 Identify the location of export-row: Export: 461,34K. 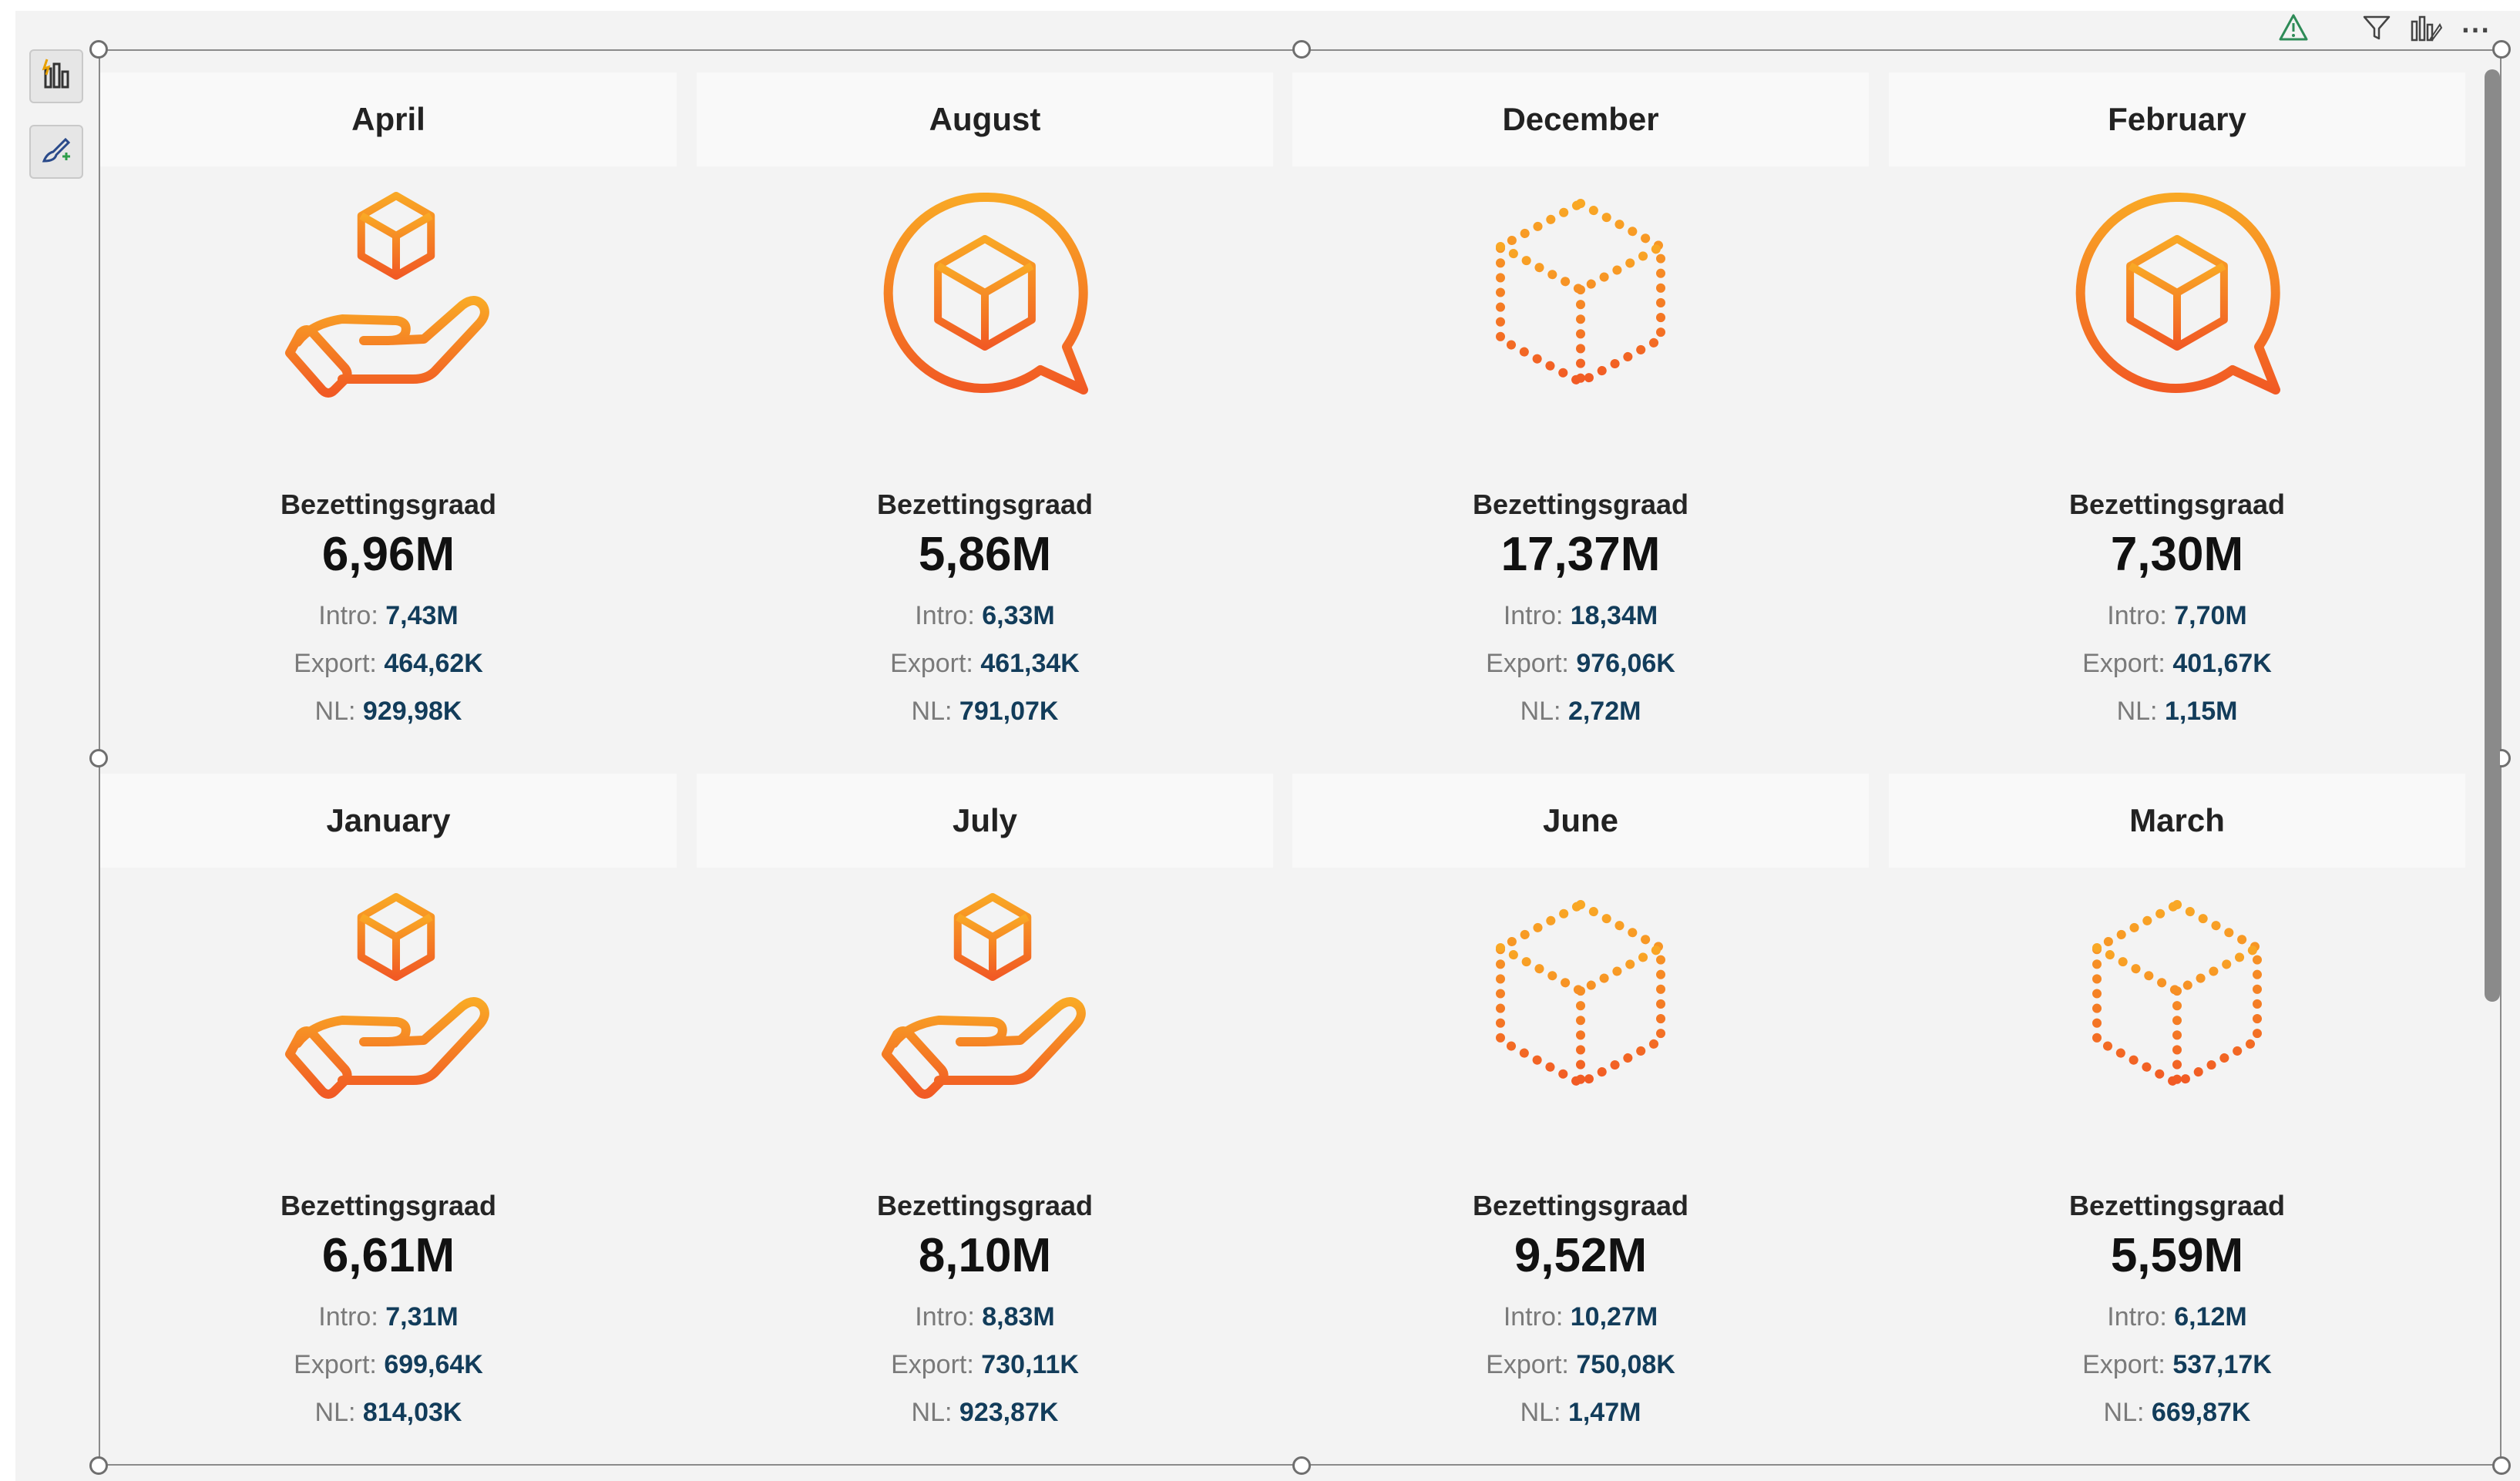
(985, 664).